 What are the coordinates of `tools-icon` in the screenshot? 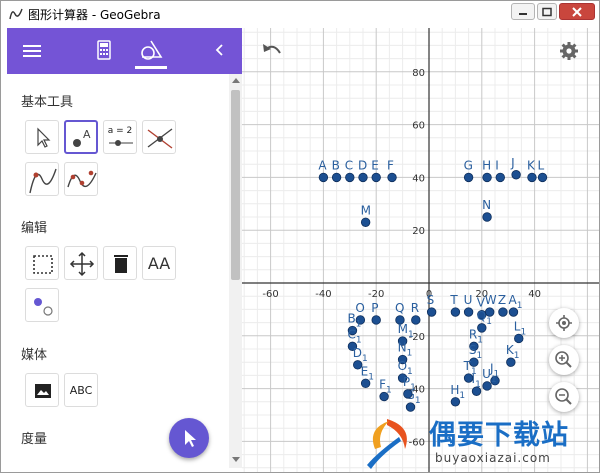 It's located at (151, 50).